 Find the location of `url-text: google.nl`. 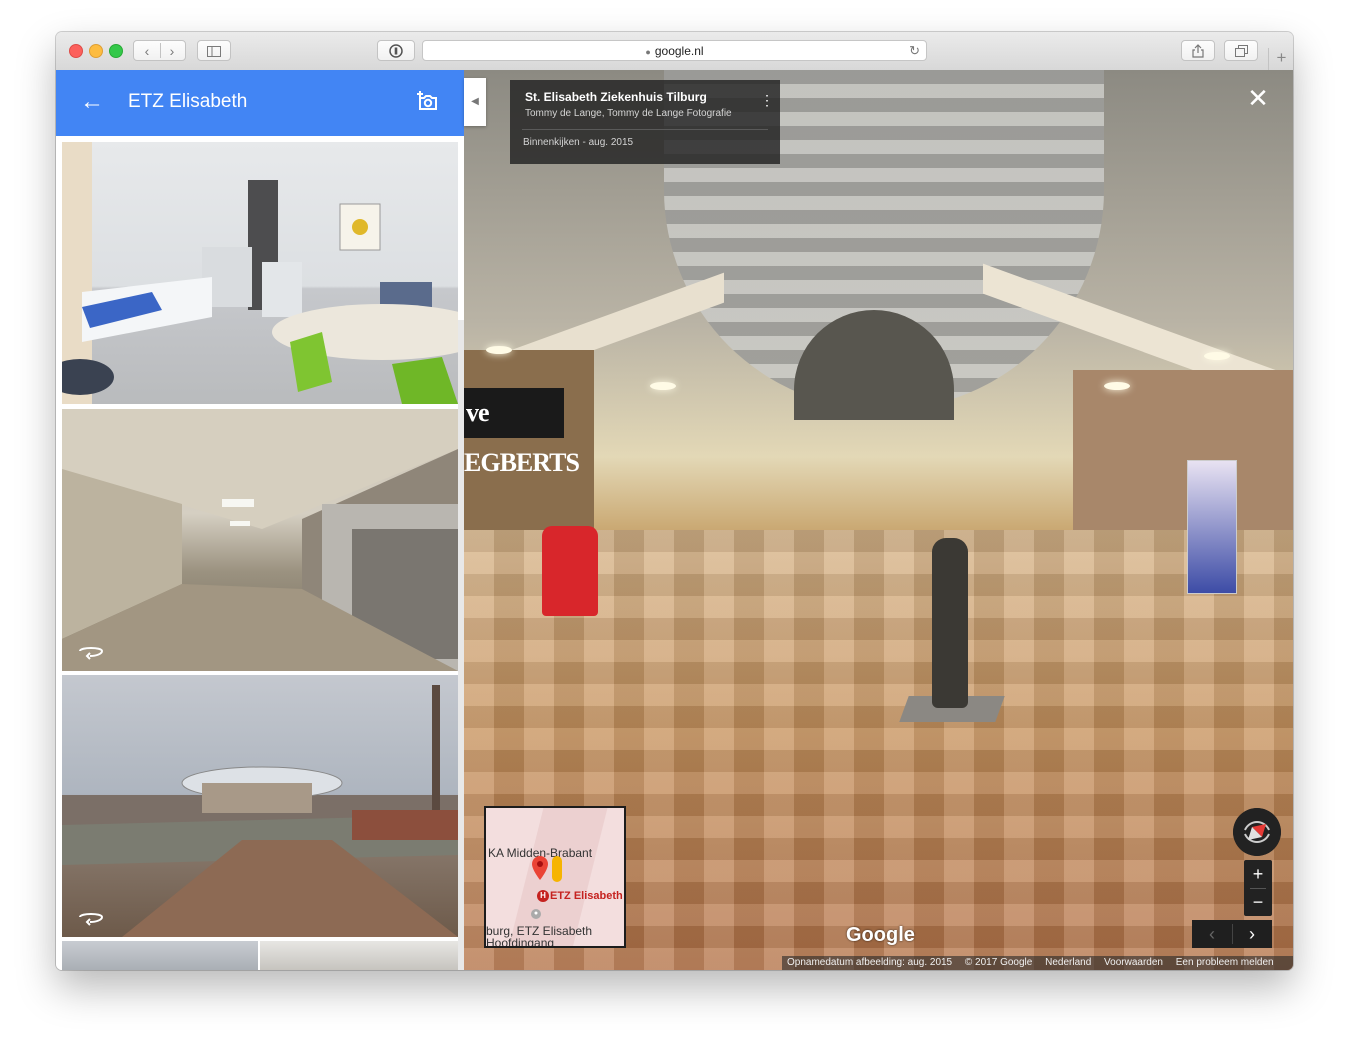

url-text: google.nl is located at coordinates (679, 51).